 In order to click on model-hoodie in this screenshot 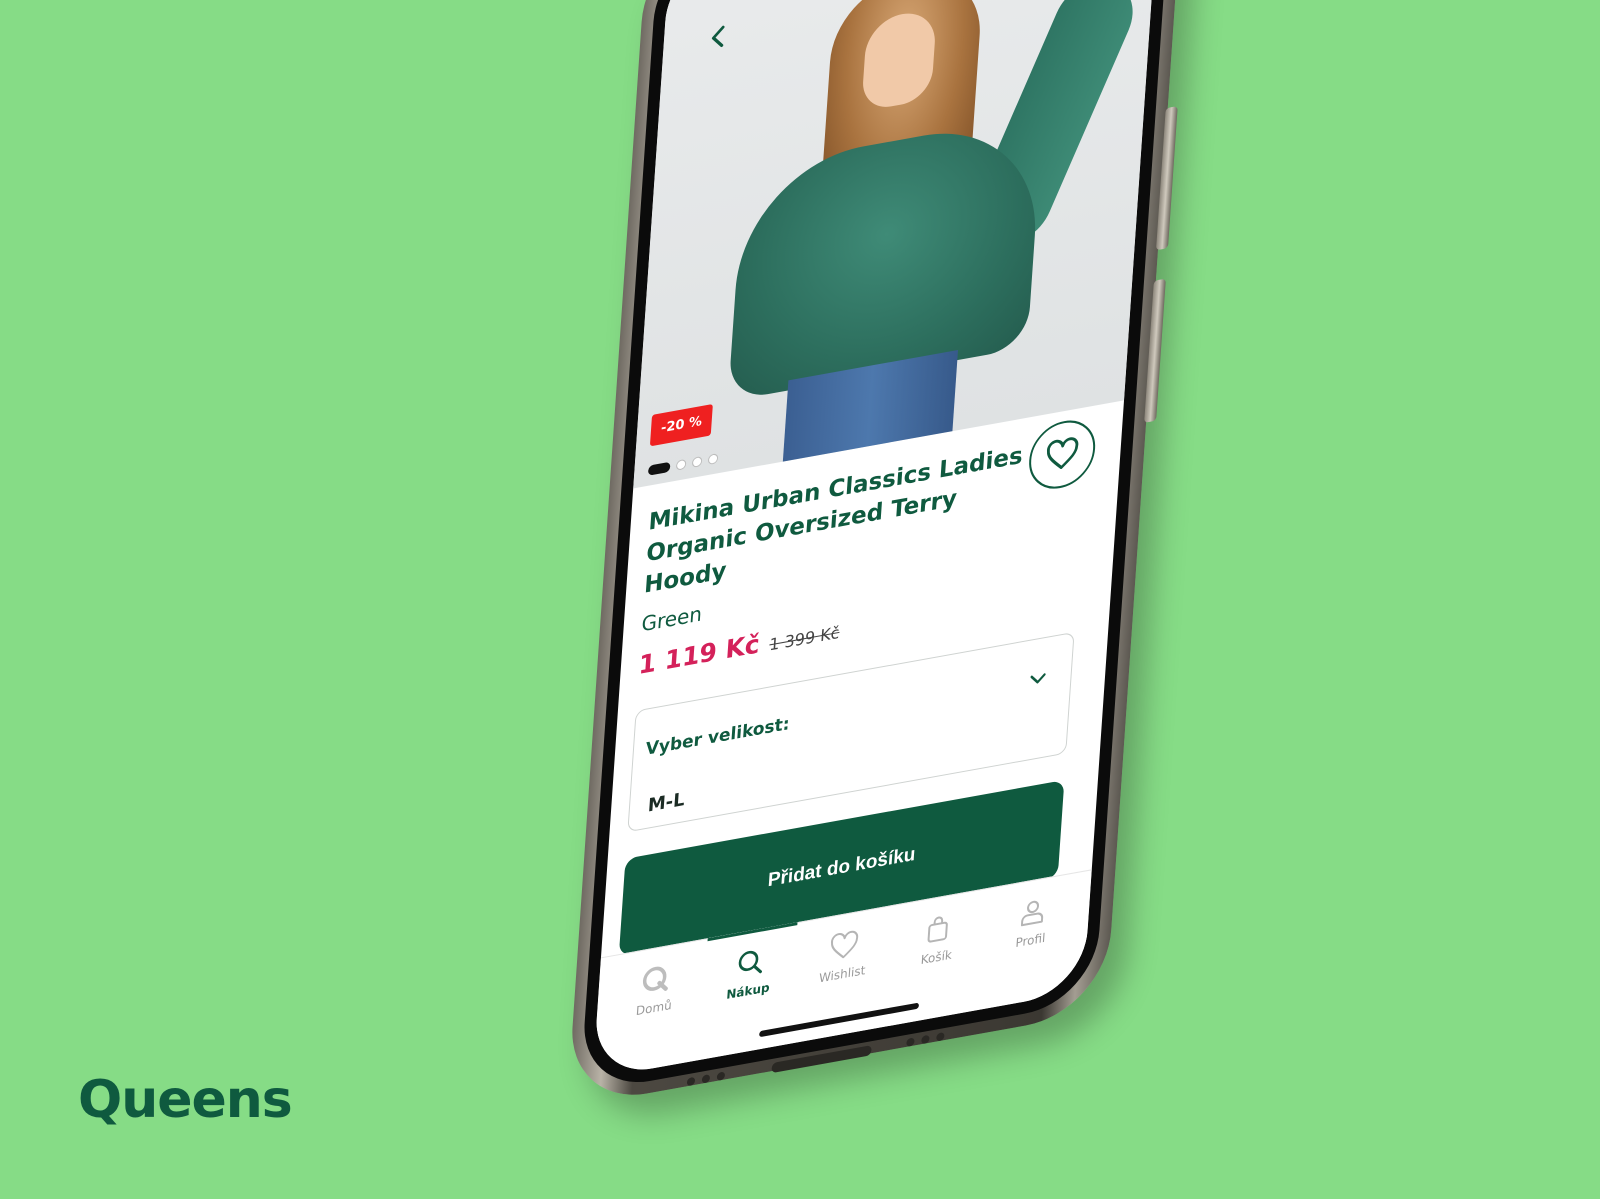, I will do `click(885, 258)`.